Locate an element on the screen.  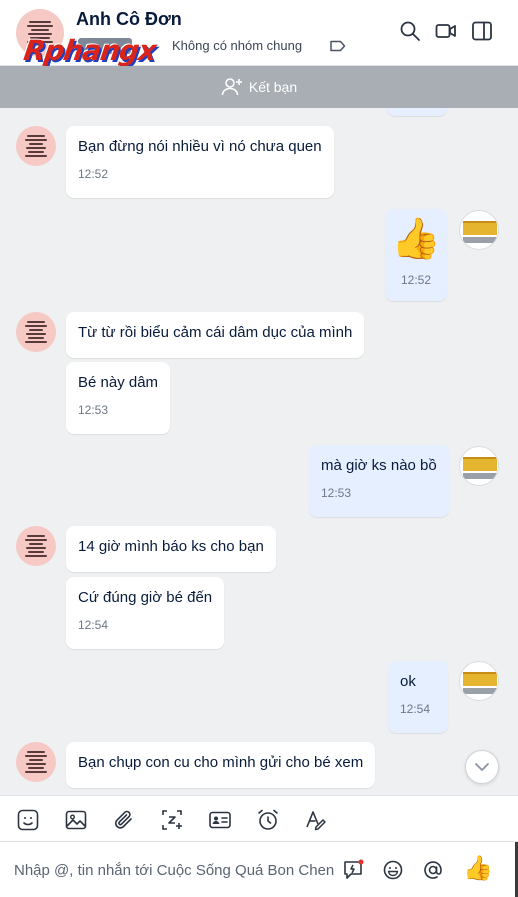
sticker-icon is located at coordinates (28, 820).